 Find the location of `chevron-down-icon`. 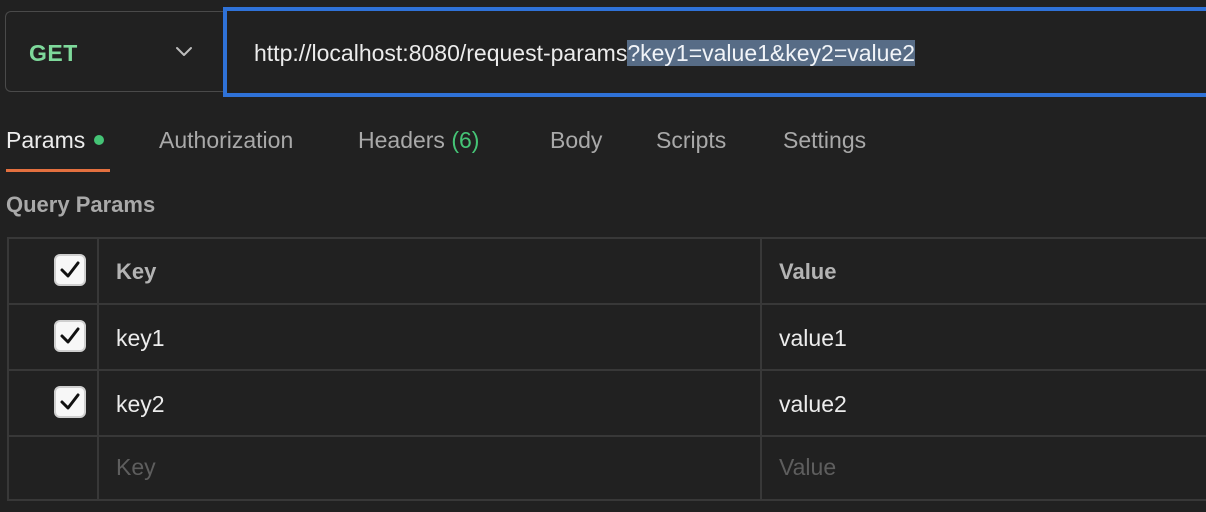

chevron-down-icon is located at coordinates (184, 51).